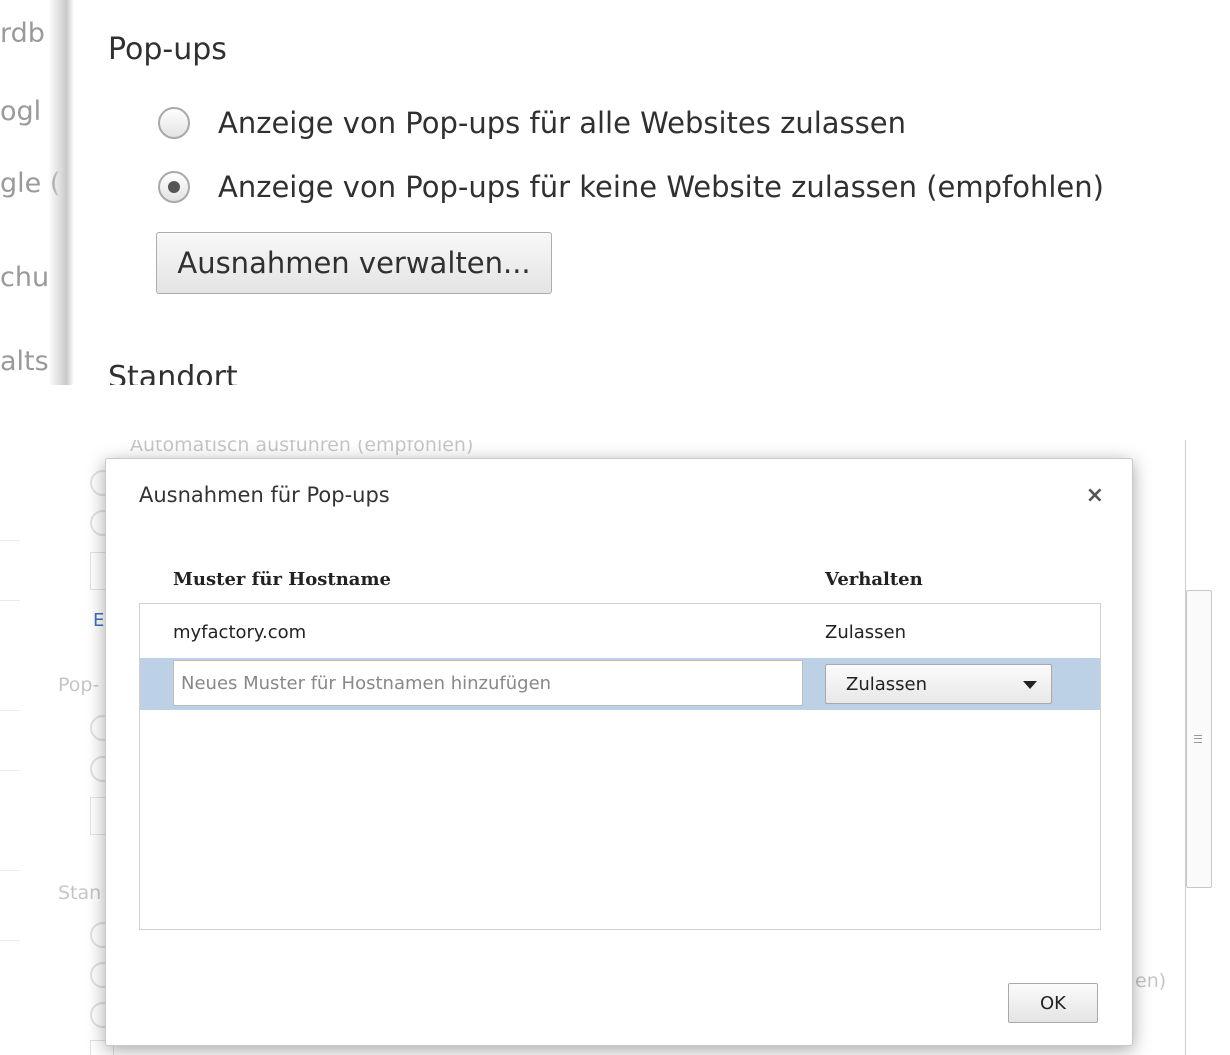 The image size is (1230, 1055). I want to click on sidebar-text-fragment: rdb, so click(22, 33).